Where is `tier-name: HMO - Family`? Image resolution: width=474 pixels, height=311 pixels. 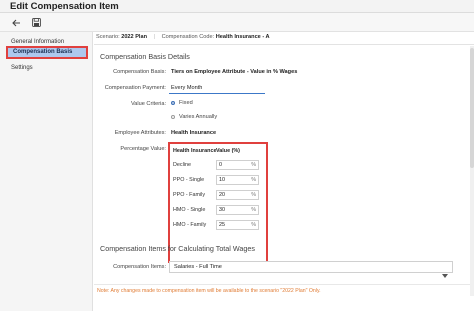
tier-name: HMO - Family is located at coordinates (190, 225).